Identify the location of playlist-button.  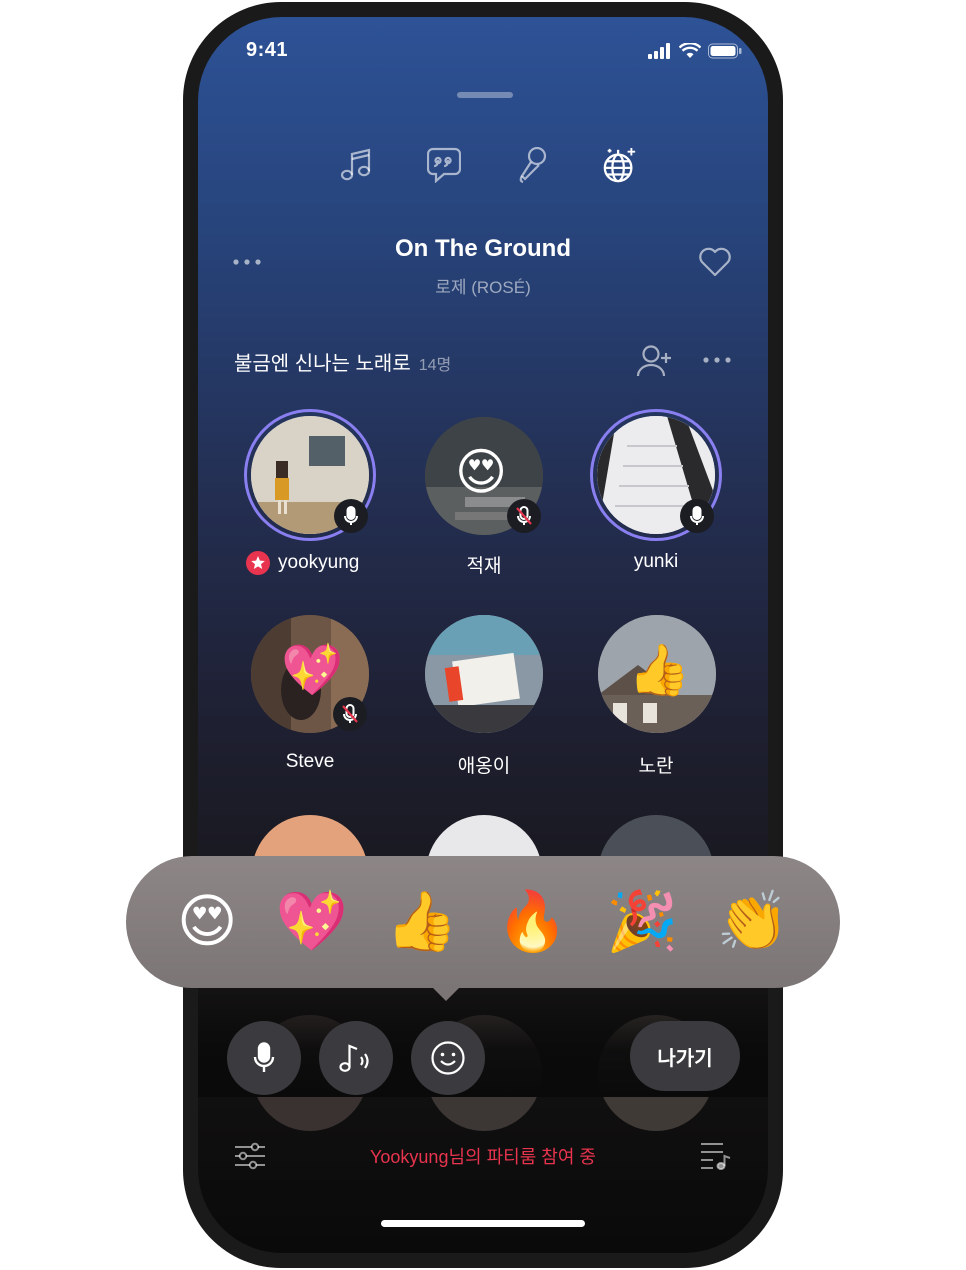
(717, 1158).